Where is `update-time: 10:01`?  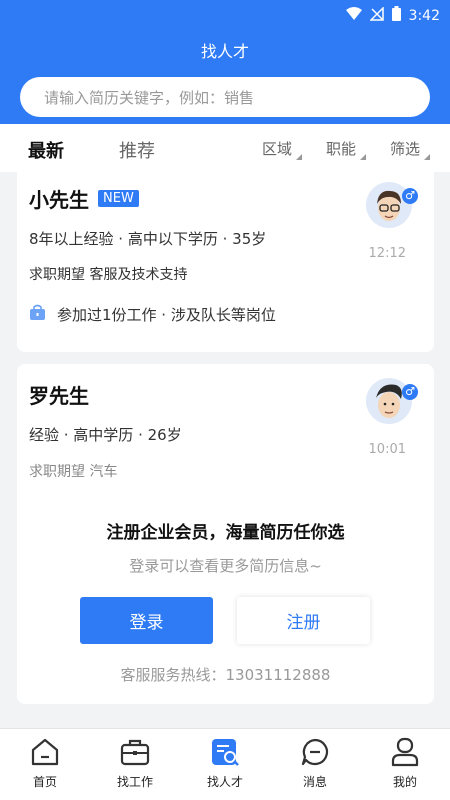 update-time: 10:01 is located at coordinates (387, 449).